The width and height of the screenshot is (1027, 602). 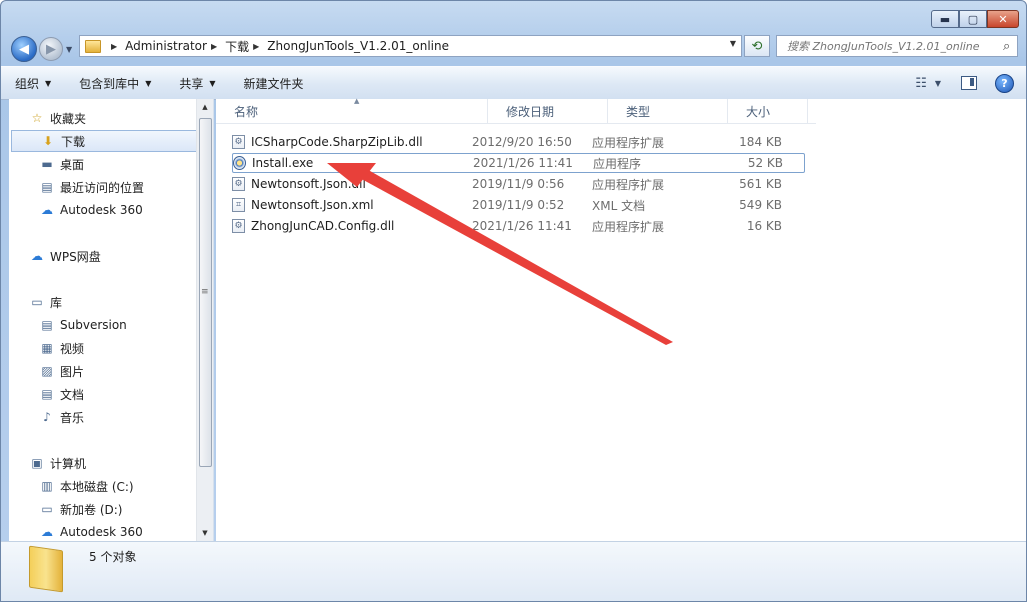 I want to click on file-size: 561 KB, so click(x=760, y=184).